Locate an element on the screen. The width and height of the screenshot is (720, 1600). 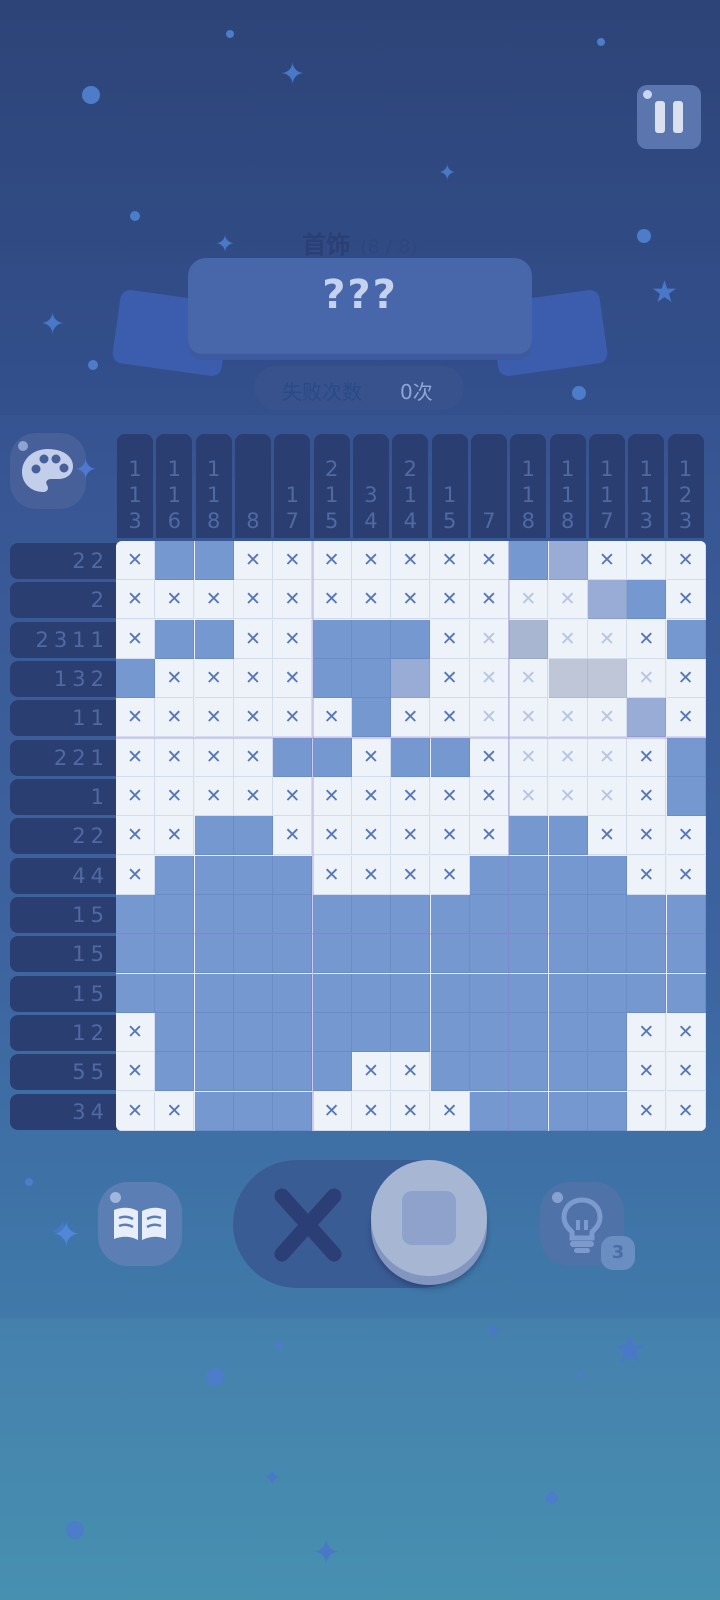
pause-button is located at coordinates (669, 117).